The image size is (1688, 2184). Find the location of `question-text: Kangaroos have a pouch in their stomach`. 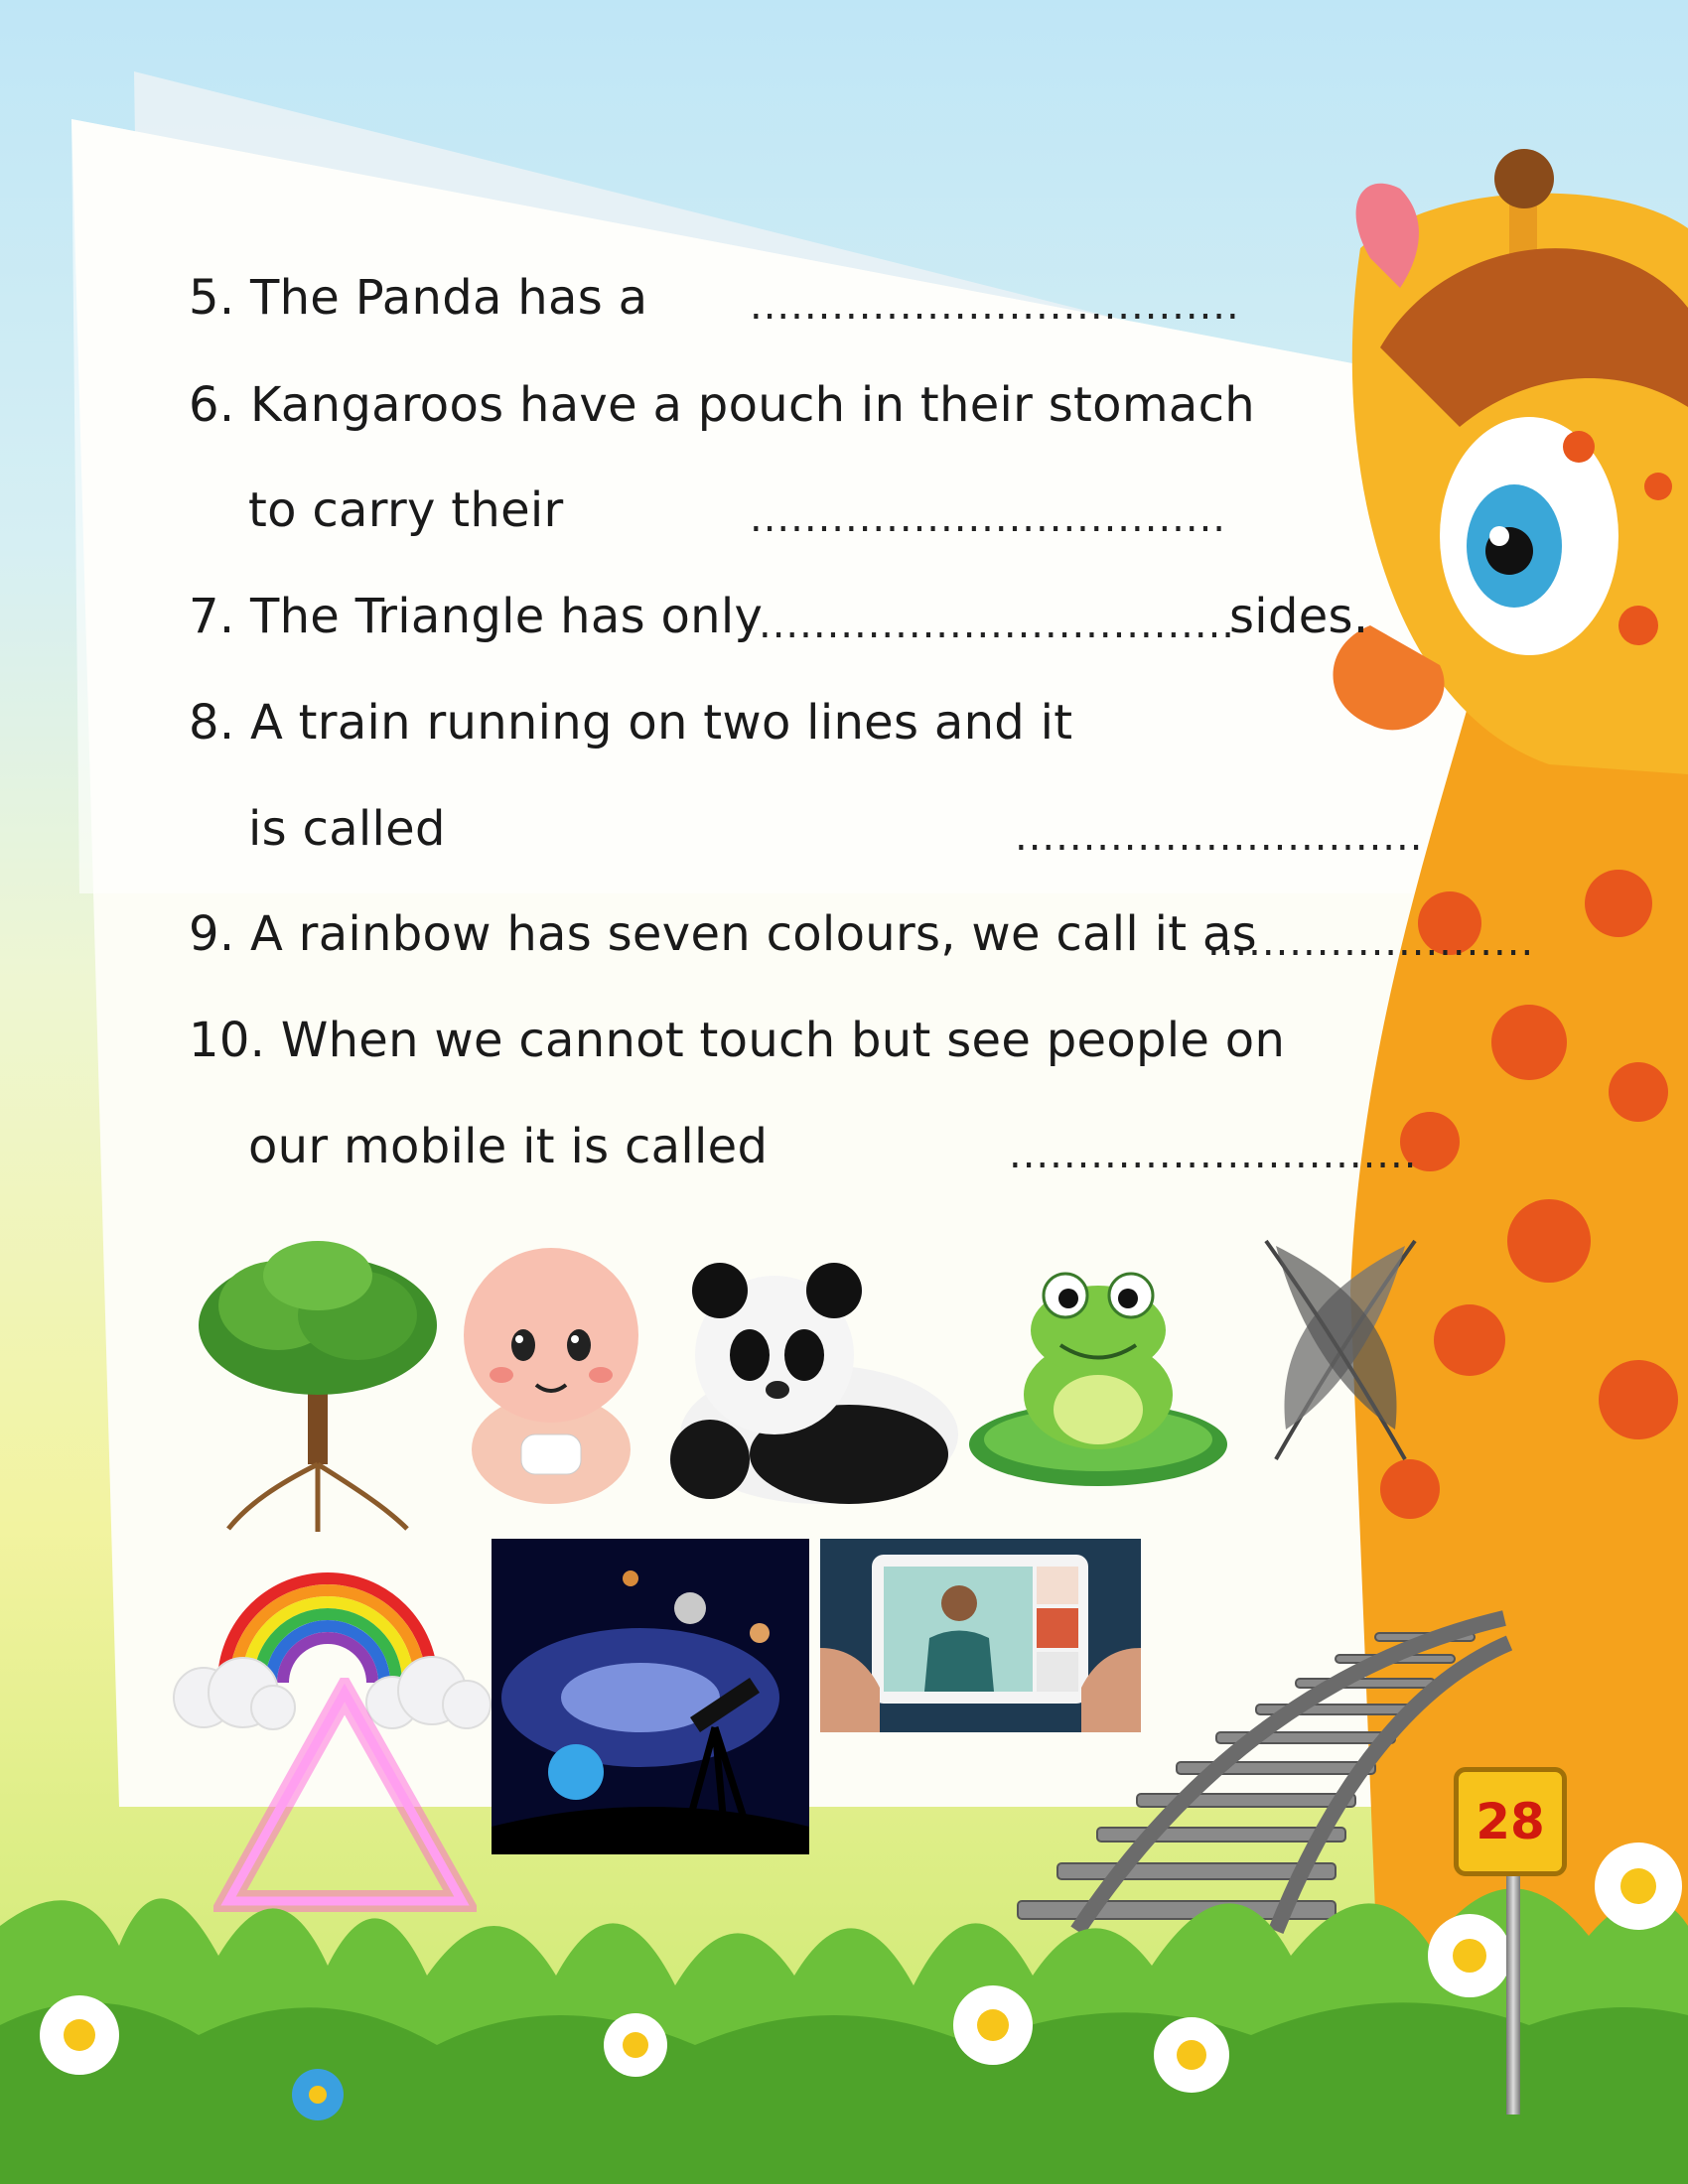

question-text: Kangaroos have a pouch in their stomach is located at coordinates (752, 405).